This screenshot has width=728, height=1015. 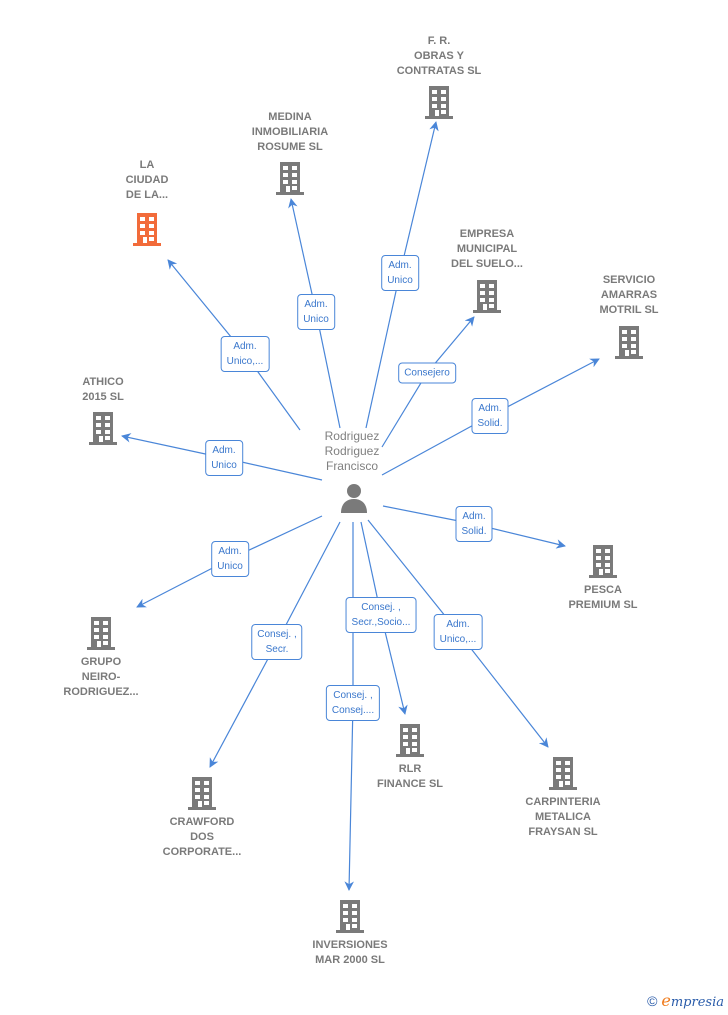 What do you see at coordinates (400, 273) in the screenshot?
I see `relation-label-fr-obras: Adm. Unico` at bounding box center [400, 273].